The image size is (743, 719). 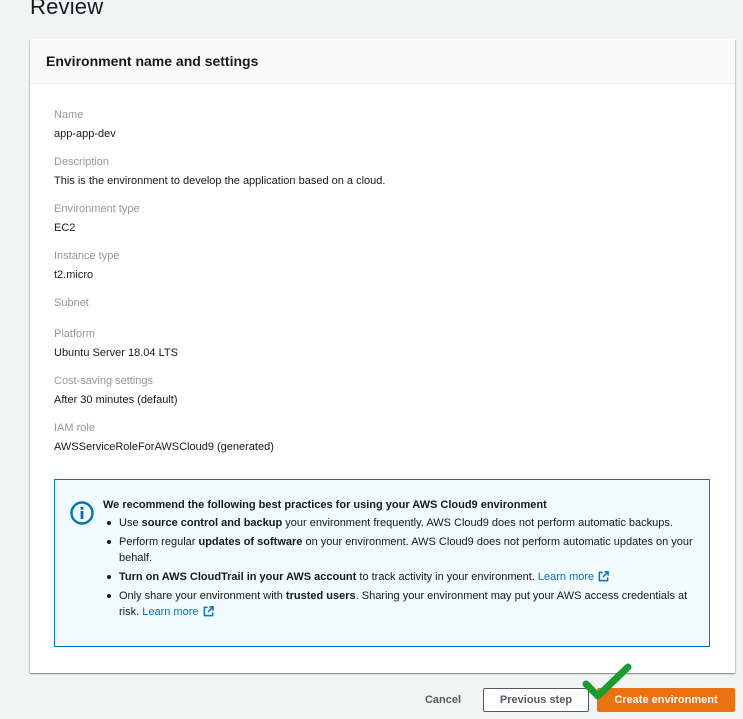 I want to click on item-text: Perform regular, so click(x=159, y=542).